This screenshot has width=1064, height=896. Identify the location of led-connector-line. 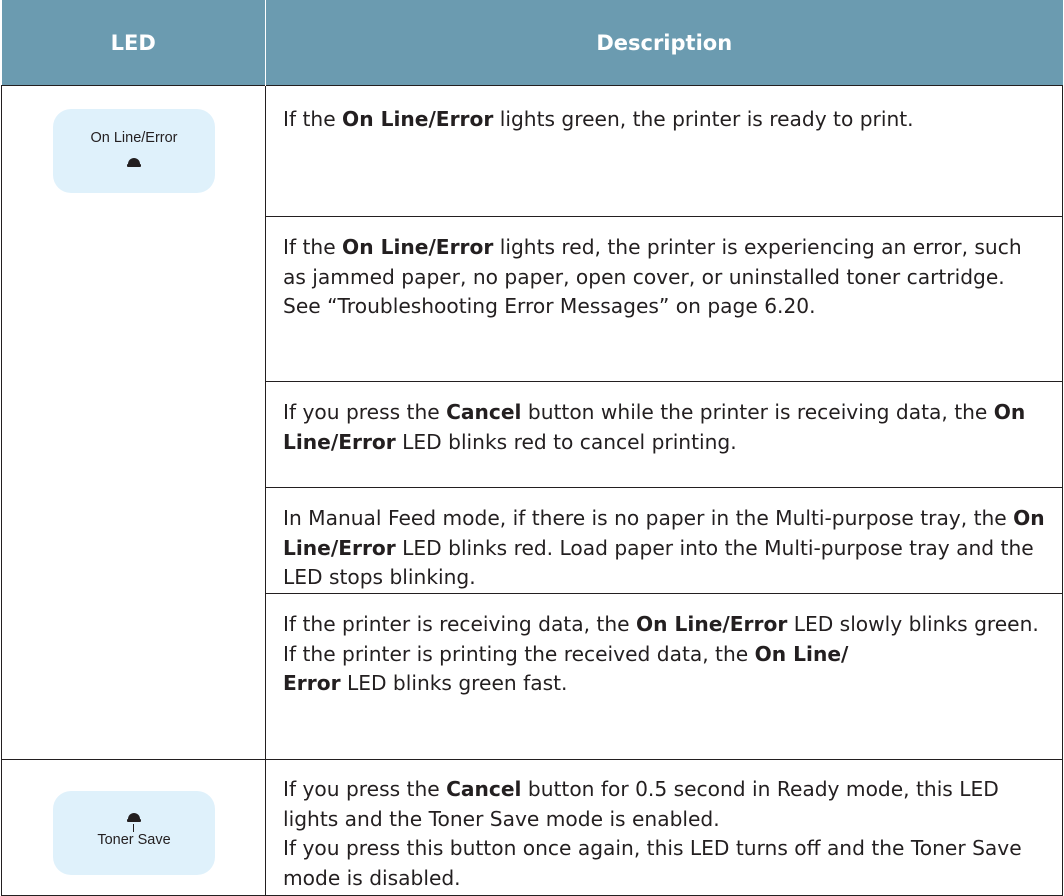
(133, 828).